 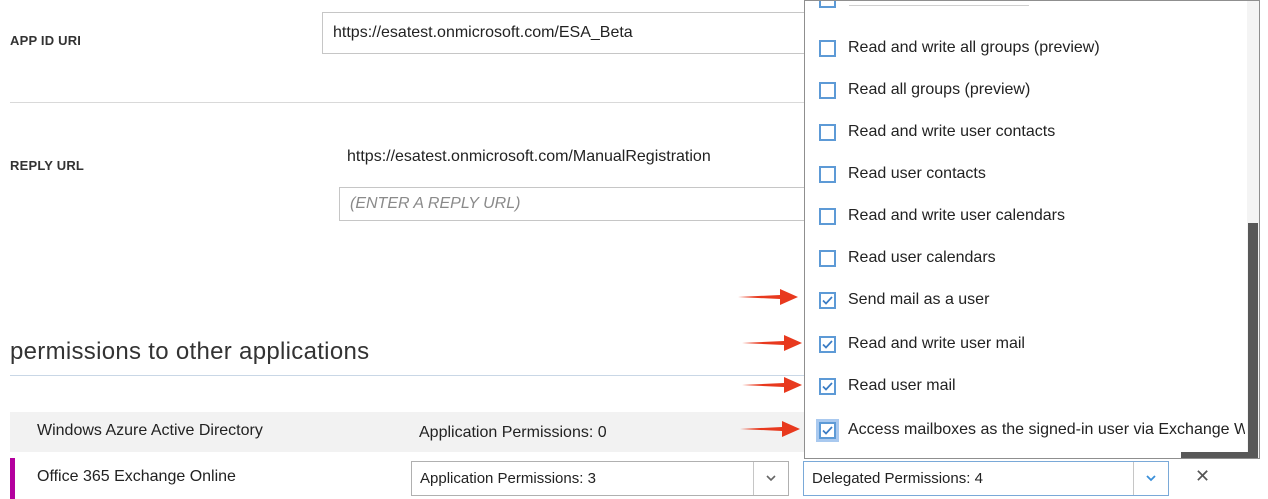 What do you see at coordinates (12, 478) in the screenshot?
I see `selected-row-indicator` at bounding box center [12, 478].